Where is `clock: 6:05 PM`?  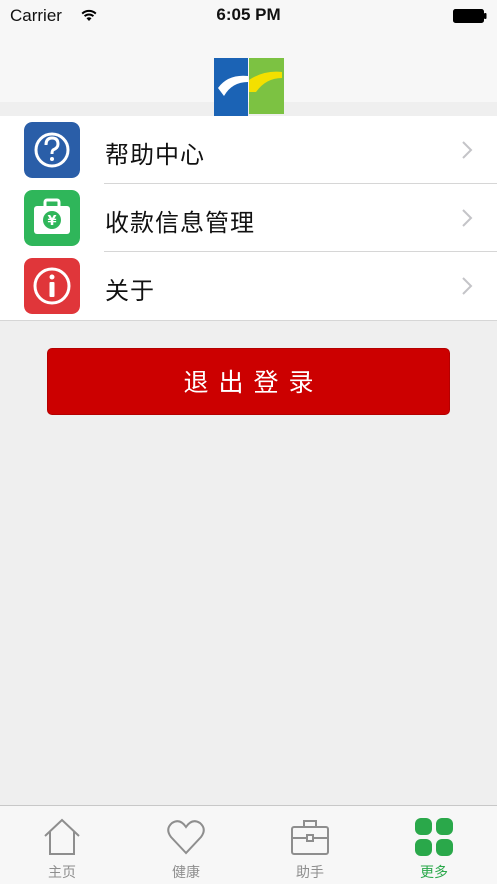 clock: 6:05 PM is located at coordinates (248, 14).